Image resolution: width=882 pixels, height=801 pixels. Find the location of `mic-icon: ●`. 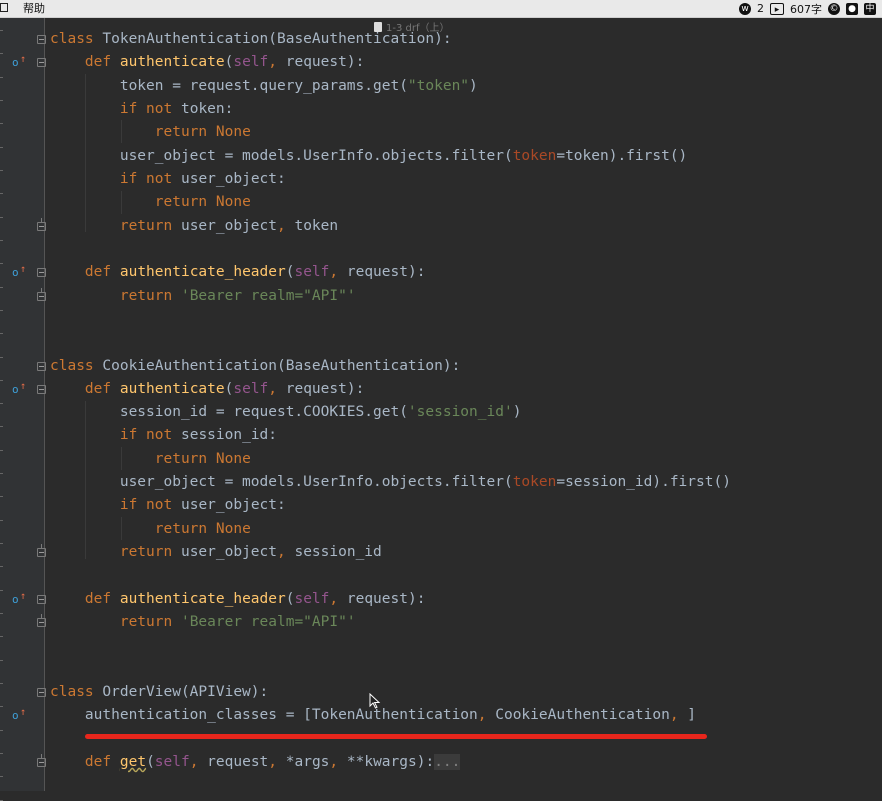

mic-icon: ● is located at coordinates (852, 8).